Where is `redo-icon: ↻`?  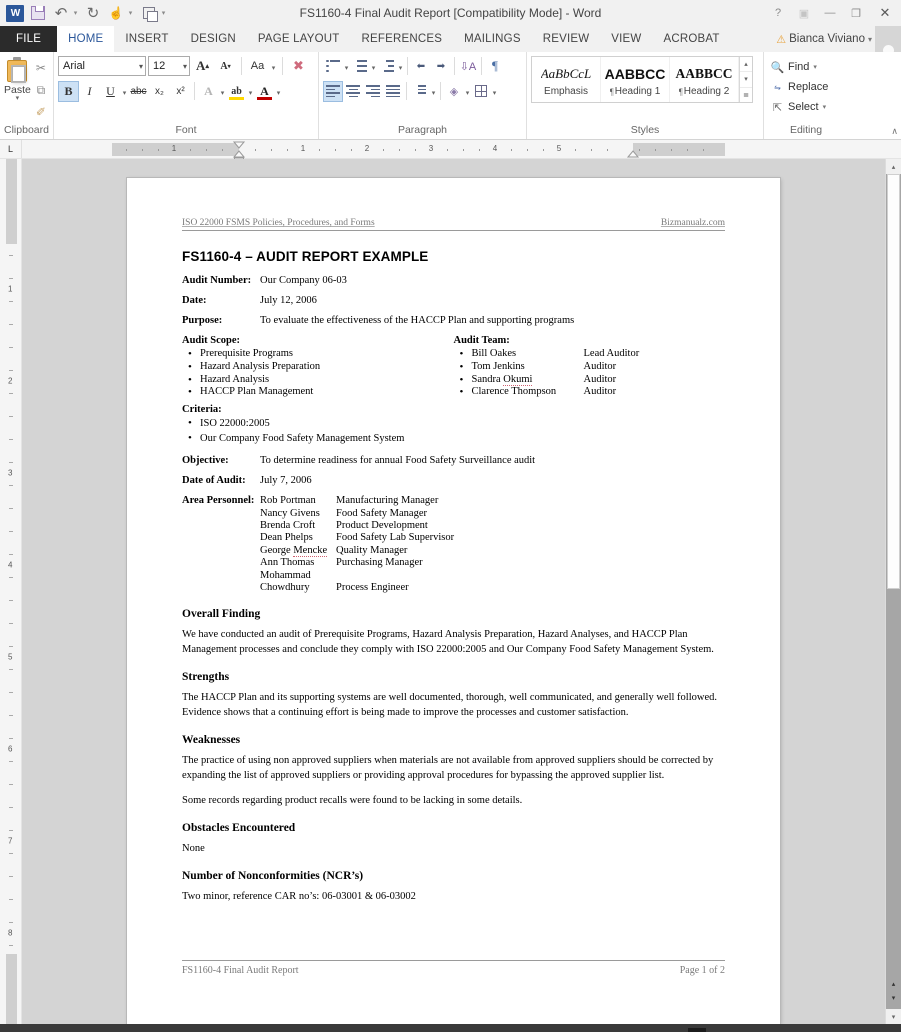 redo-icon: ↻ is located at coordinates (93, 13).